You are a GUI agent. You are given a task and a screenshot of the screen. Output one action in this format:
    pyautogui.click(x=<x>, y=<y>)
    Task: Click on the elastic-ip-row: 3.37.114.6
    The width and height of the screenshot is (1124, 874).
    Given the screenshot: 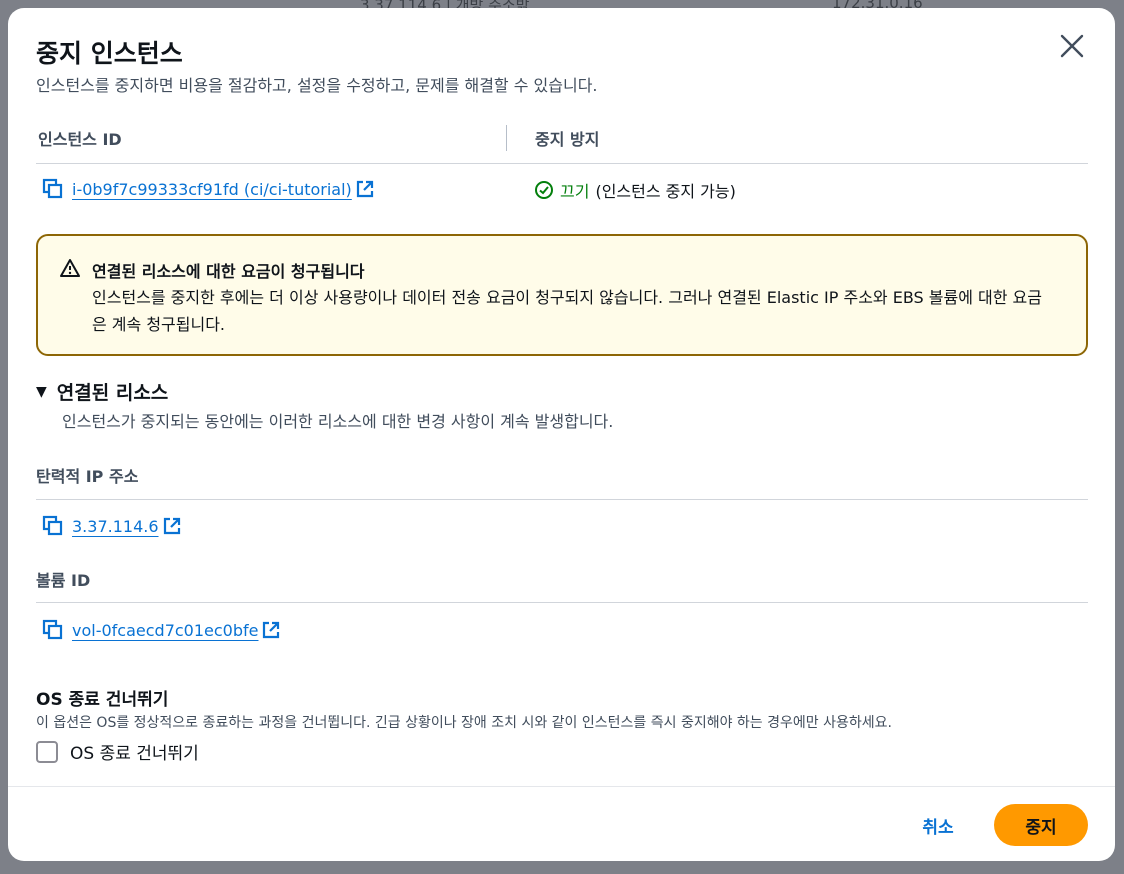 What is the action you would take?
    pyautogui.click(x=111, y=526)
    